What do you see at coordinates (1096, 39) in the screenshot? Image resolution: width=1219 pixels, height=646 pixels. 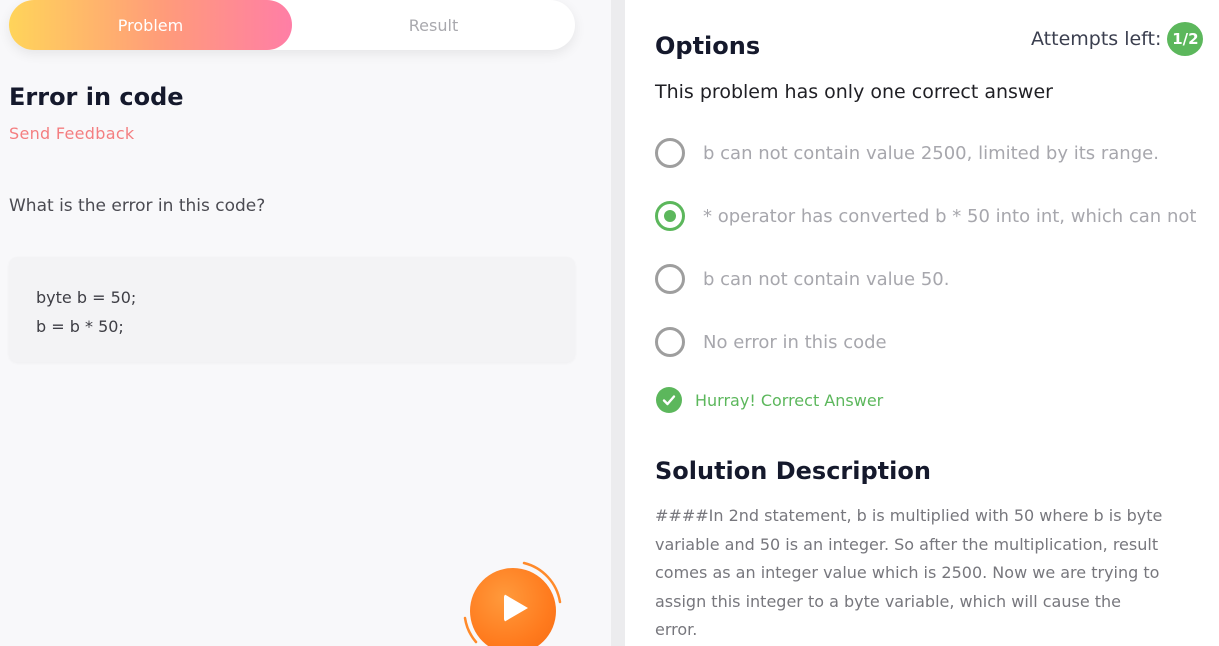 I see `attempts-label: Attempts left:` at bounding box center [1096, 39].